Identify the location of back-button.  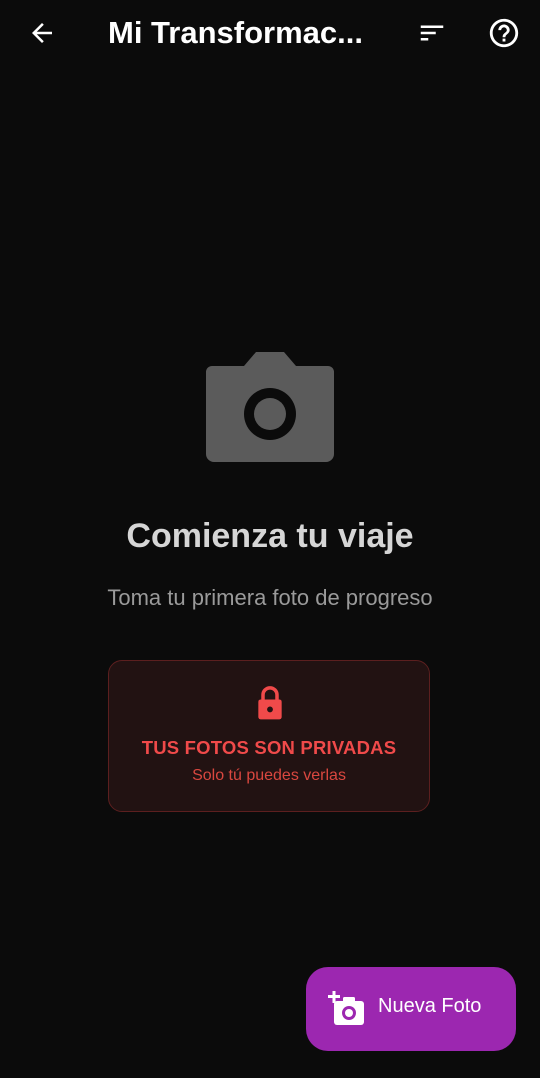
(42, 33).